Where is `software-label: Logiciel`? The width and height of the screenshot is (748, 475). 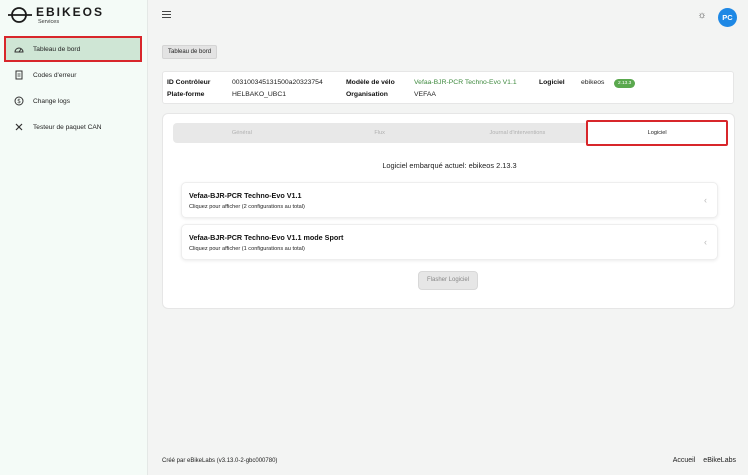 software-label: Logiciel is located at coordinates (552, 82).